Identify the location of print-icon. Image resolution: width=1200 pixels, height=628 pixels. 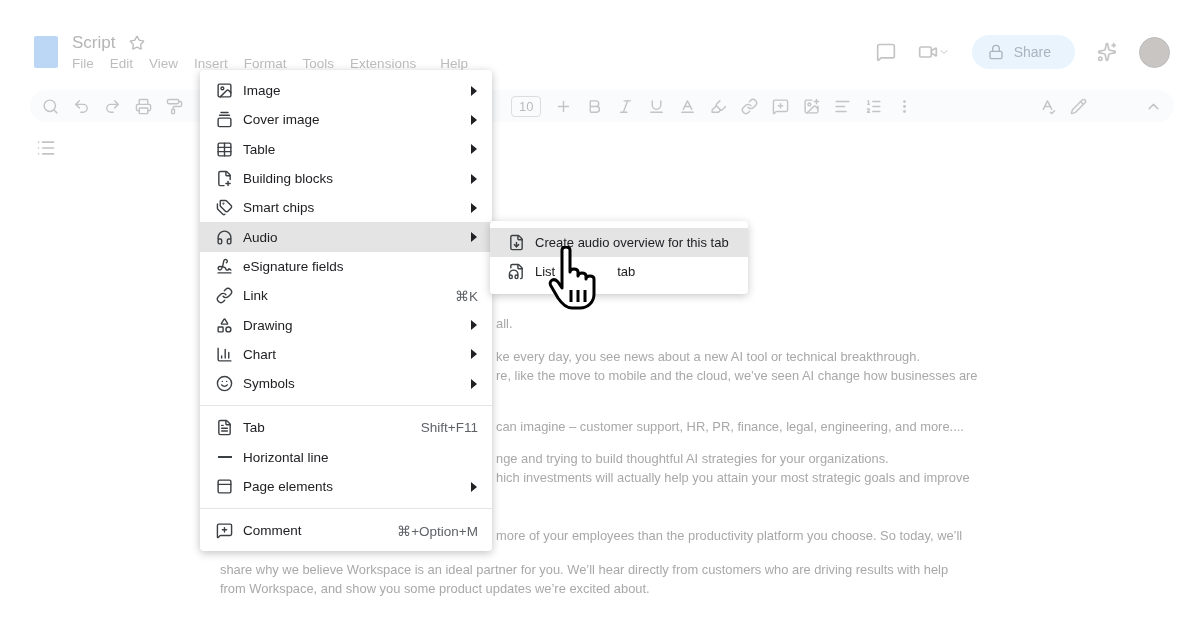
(143, 106).